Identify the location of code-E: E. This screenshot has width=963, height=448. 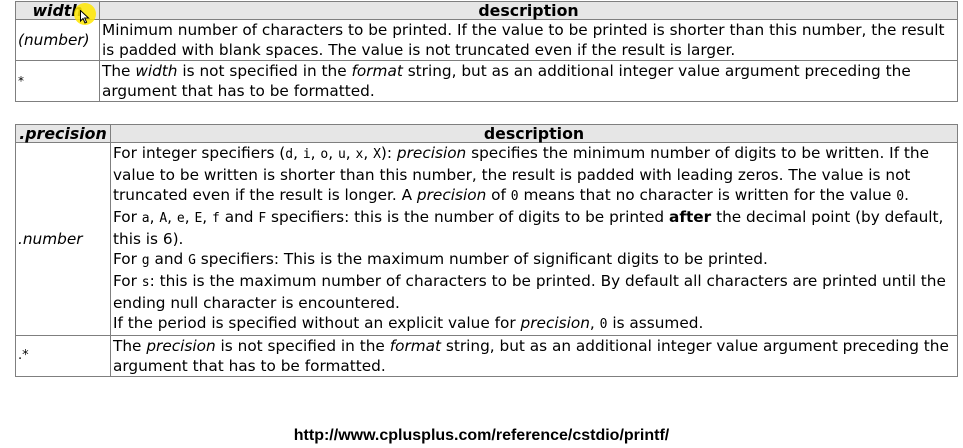
(198, 218).